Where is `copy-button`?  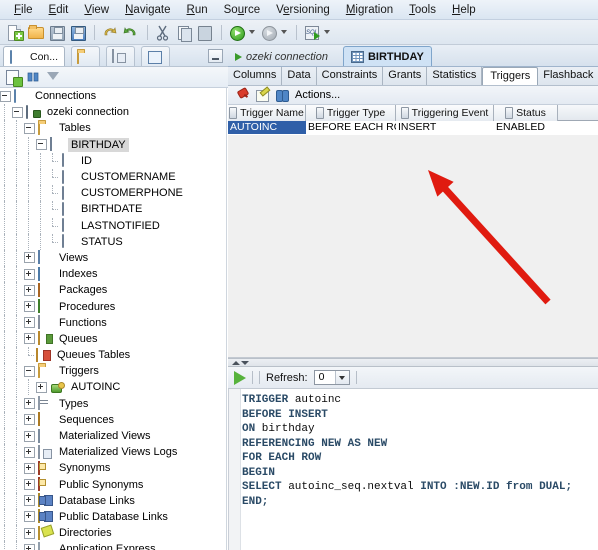
copy-button is located at coordinates (183, 32).